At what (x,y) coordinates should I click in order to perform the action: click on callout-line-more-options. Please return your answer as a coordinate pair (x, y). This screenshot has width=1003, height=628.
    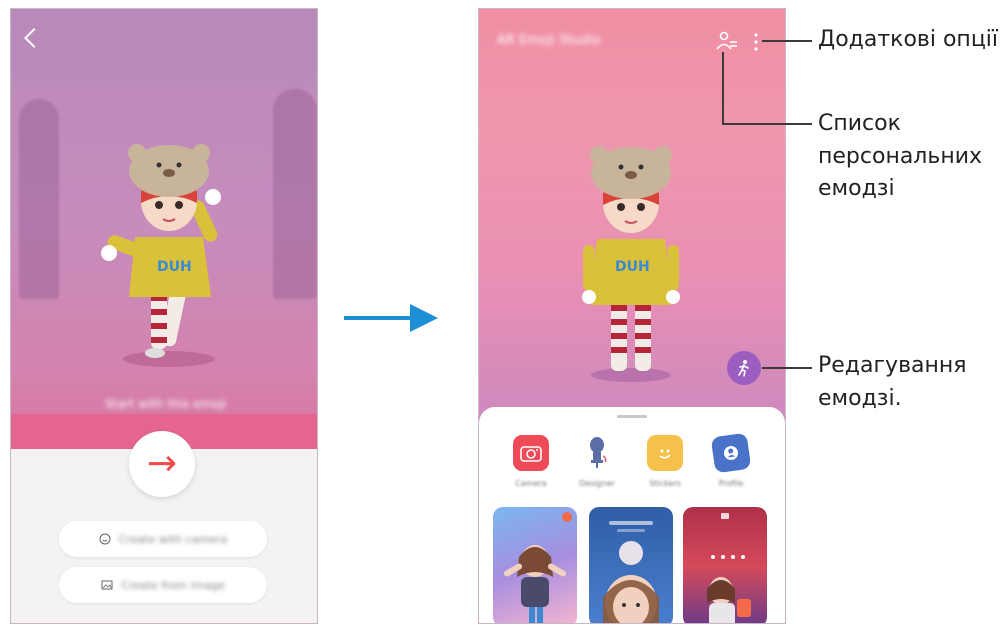
    Looking at the image, I should click on (787, 41).